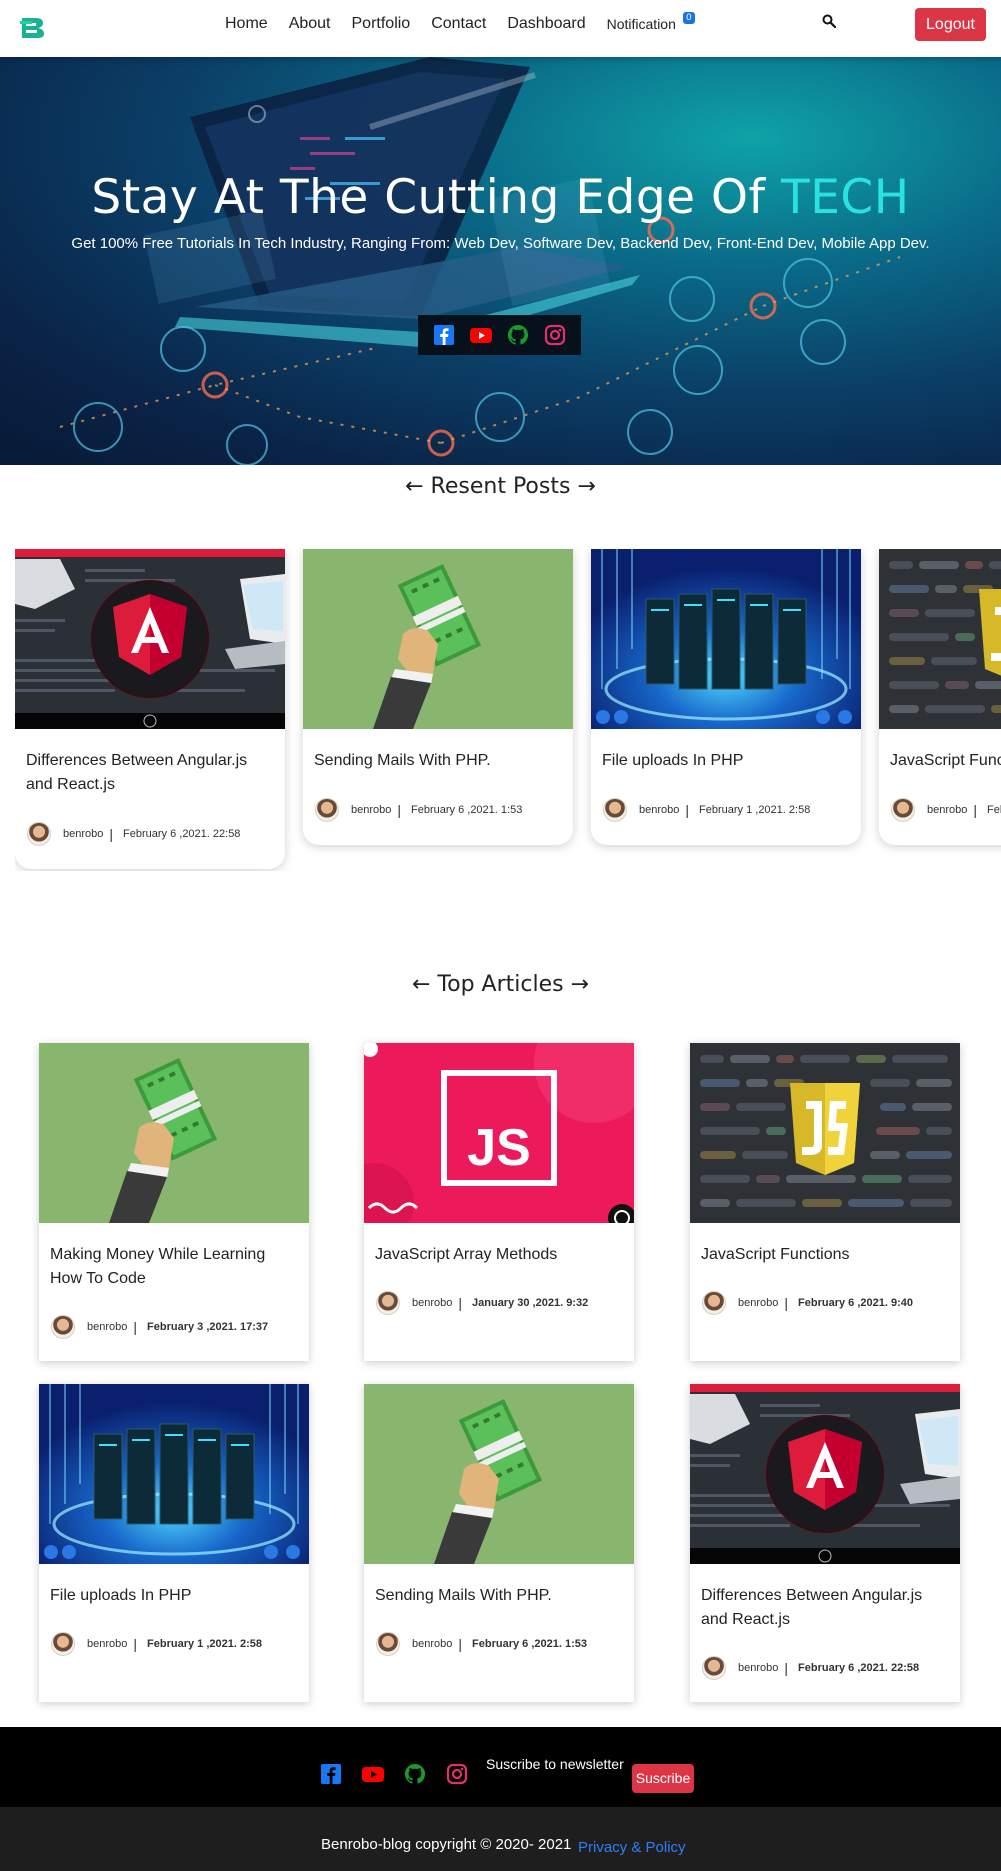  What do you see at coordinates (755, 810) in the screenshot?
I see `post-date: February 1 ,2021. 2:58` at bounding box center [755, 810].